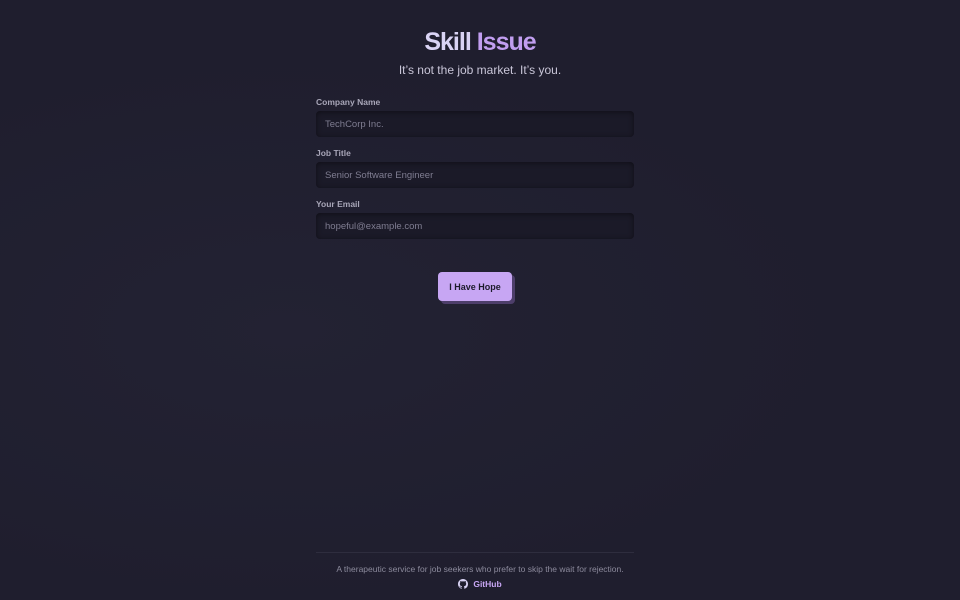  I want to click on github-link-label: GitHub, so click(487, 584).